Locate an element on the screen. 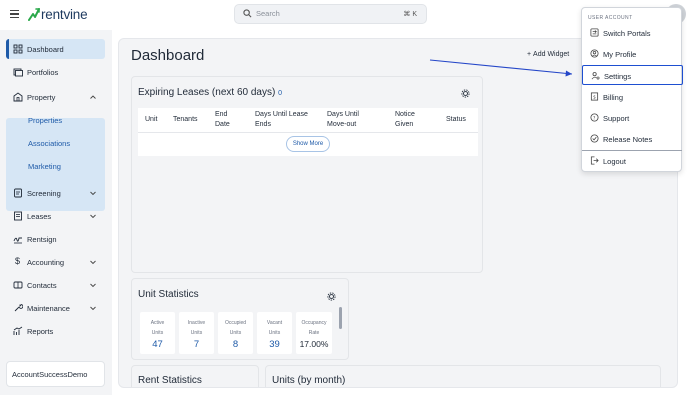  screening-icon is located at coordinates (18, 193).